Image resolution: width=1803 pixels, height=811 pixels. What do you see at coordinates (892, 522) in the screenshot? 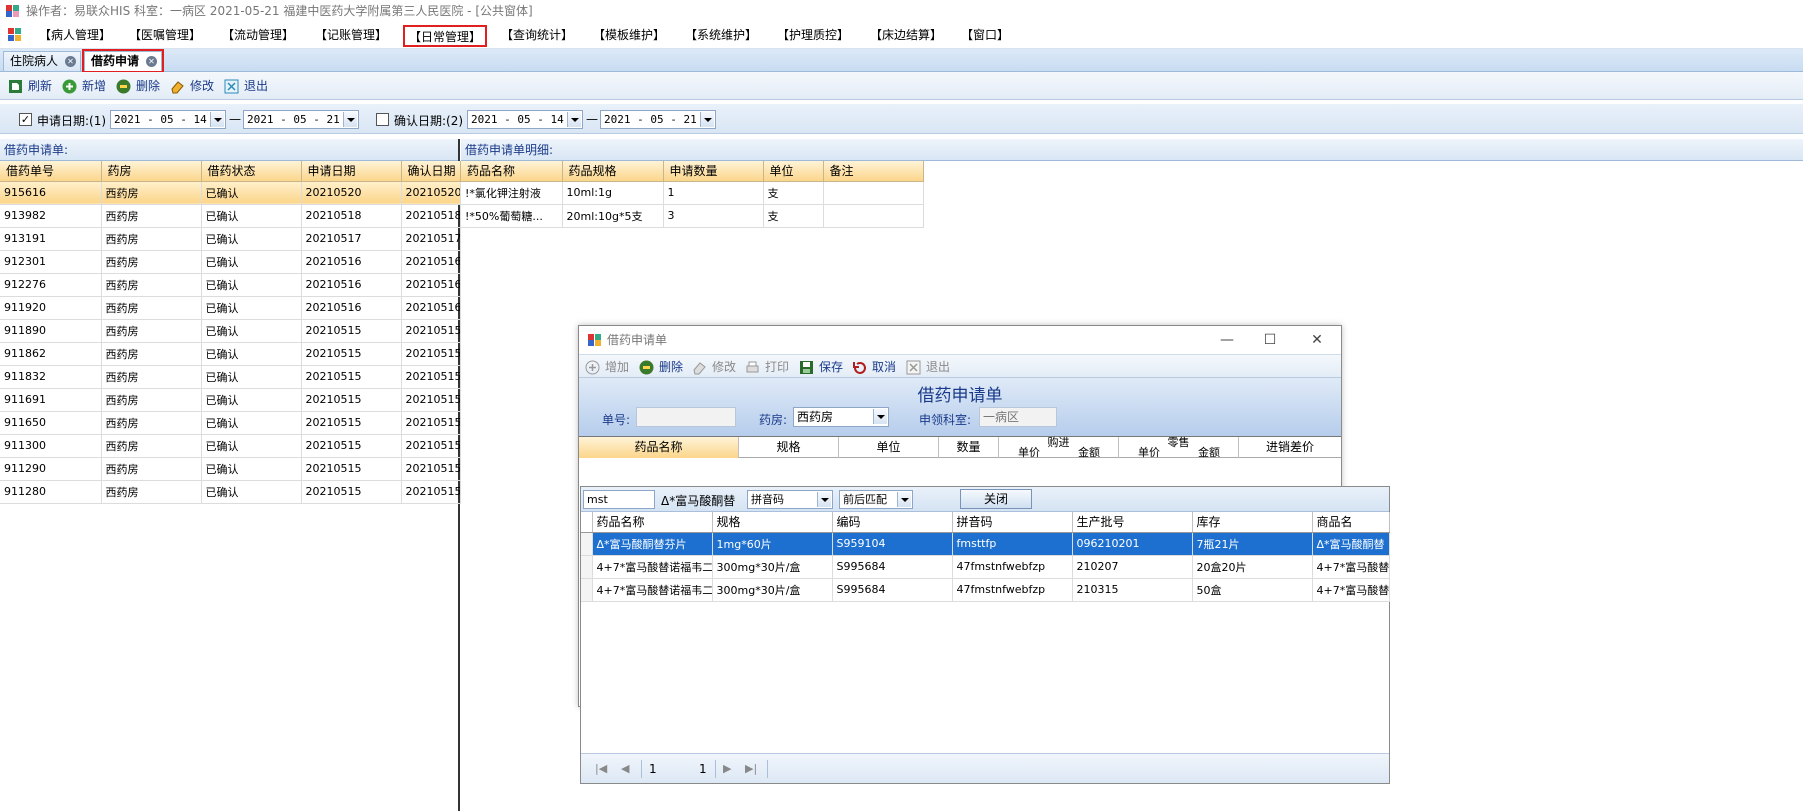
I see `drug-search-col-header: 编码` at bounding box center [892, 522].